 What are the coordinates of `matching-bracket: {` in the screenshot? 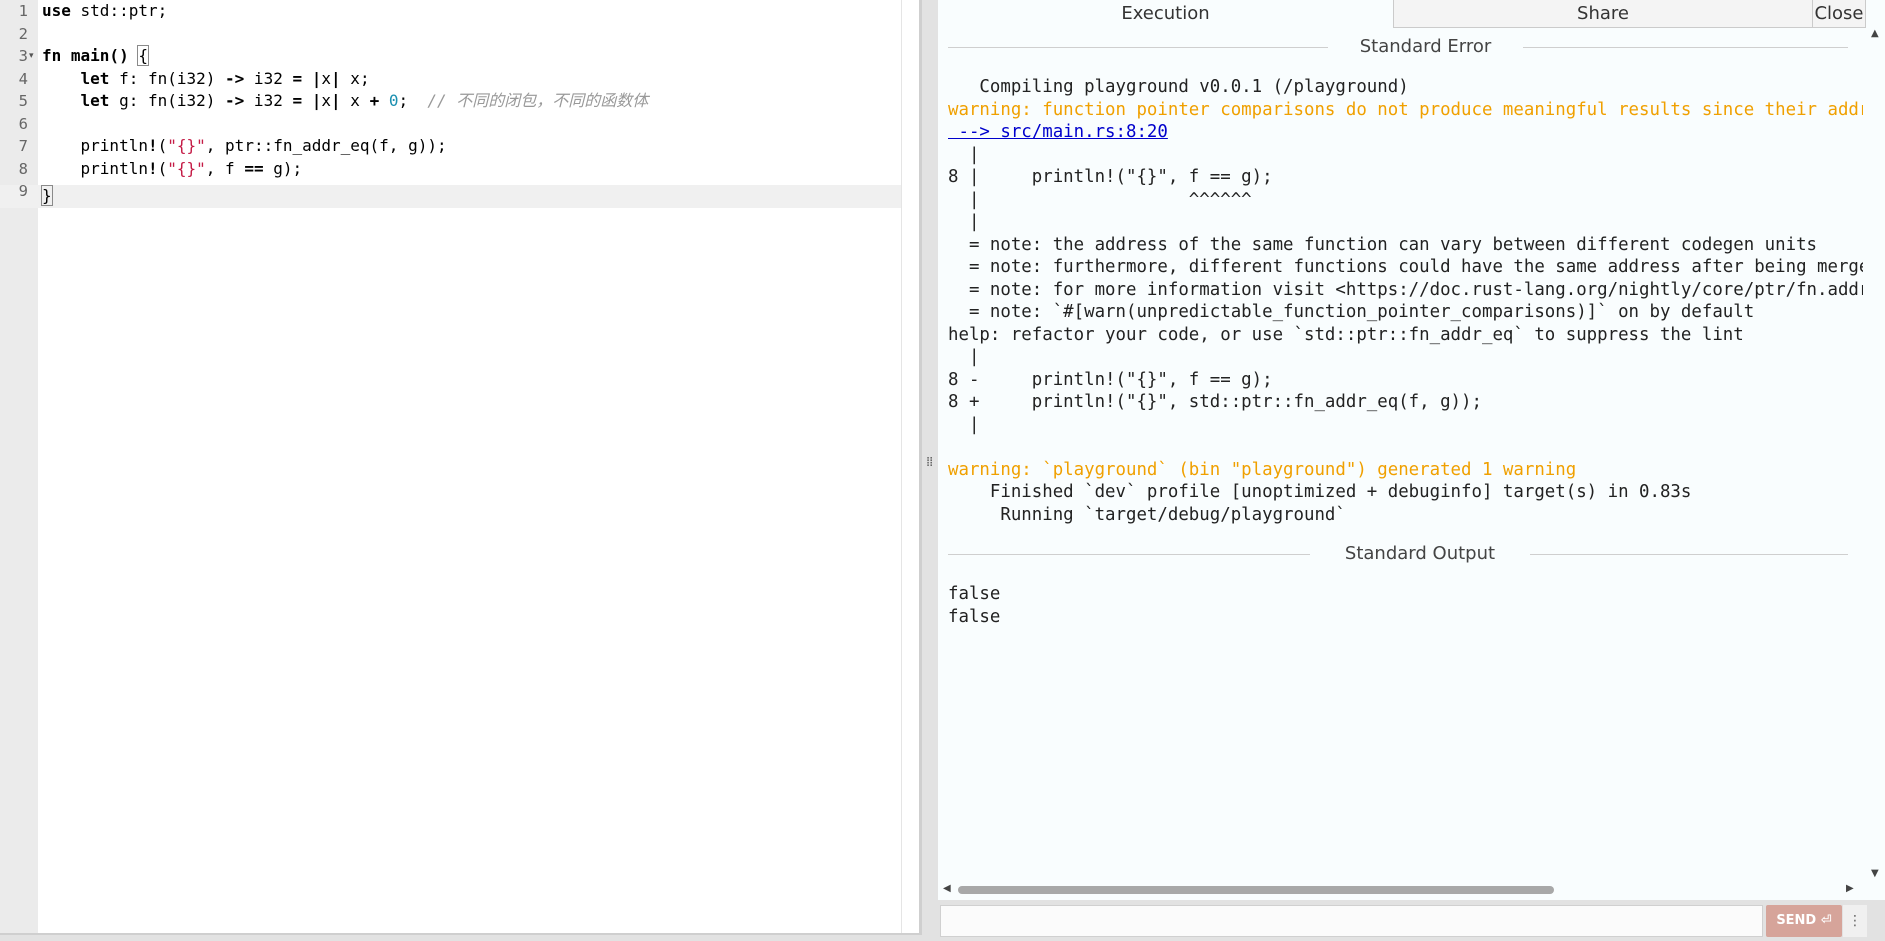 It's located at (143, 55).